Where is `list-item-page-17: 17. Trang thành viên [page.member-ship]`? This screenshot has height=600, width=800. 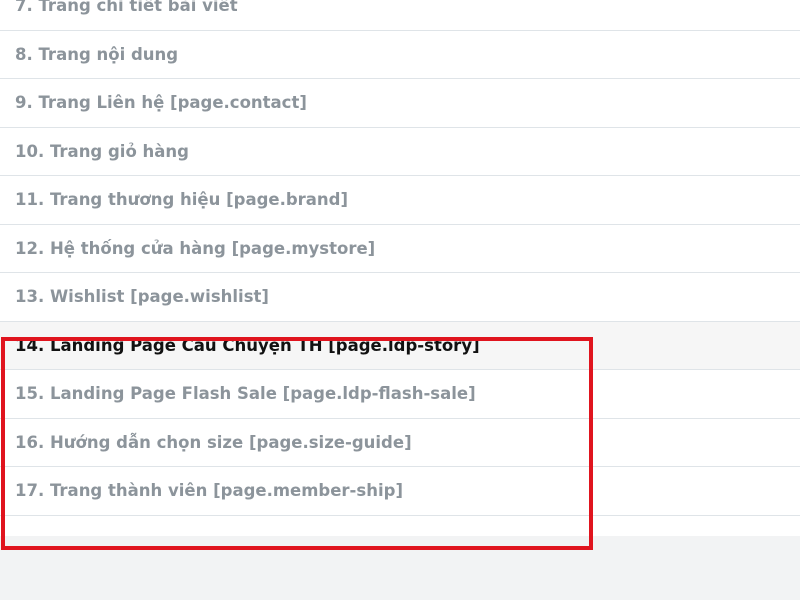
list-item-page-17: 17. Trang thành viên [page.member-ship] is located at coordinates (400, 491).